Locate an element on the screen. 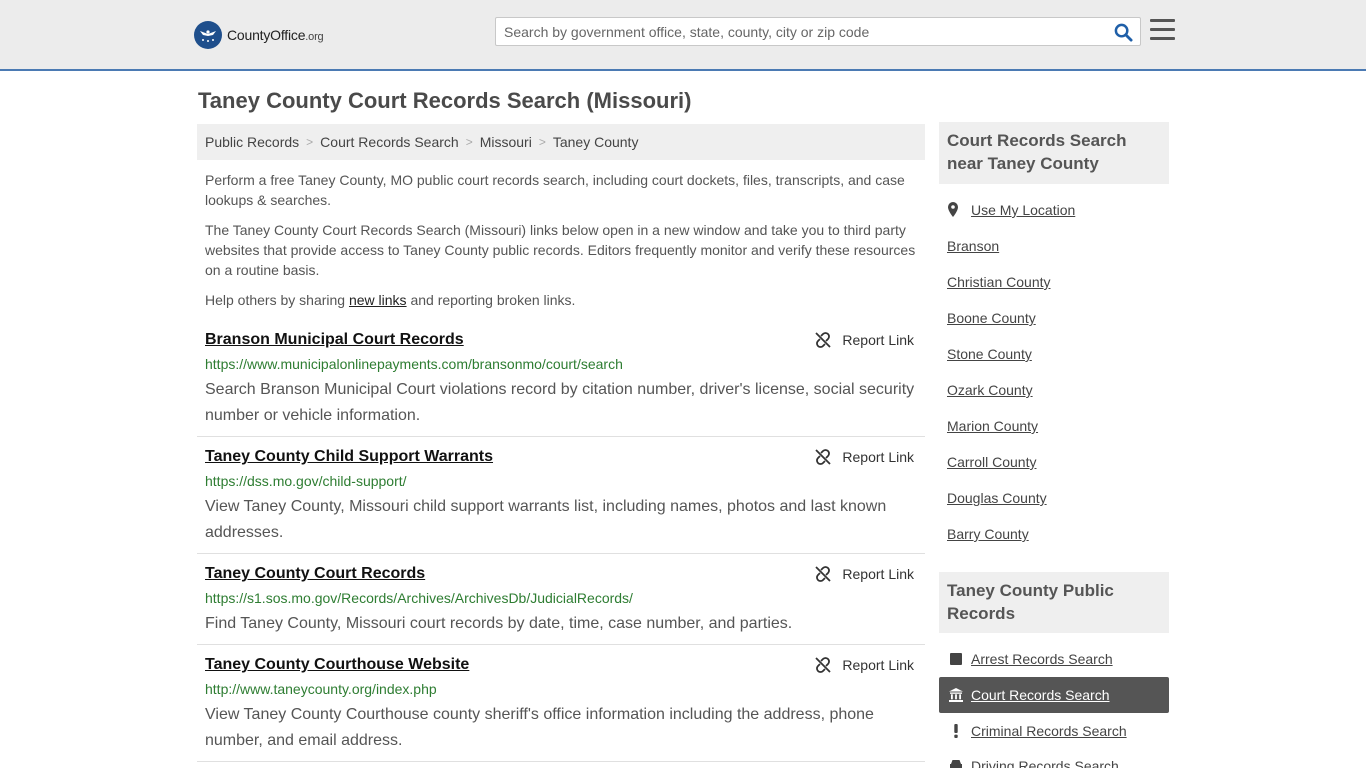 This screenshot has width=1366, height=768. exclamation-icon is located at coordinates (956, 731).